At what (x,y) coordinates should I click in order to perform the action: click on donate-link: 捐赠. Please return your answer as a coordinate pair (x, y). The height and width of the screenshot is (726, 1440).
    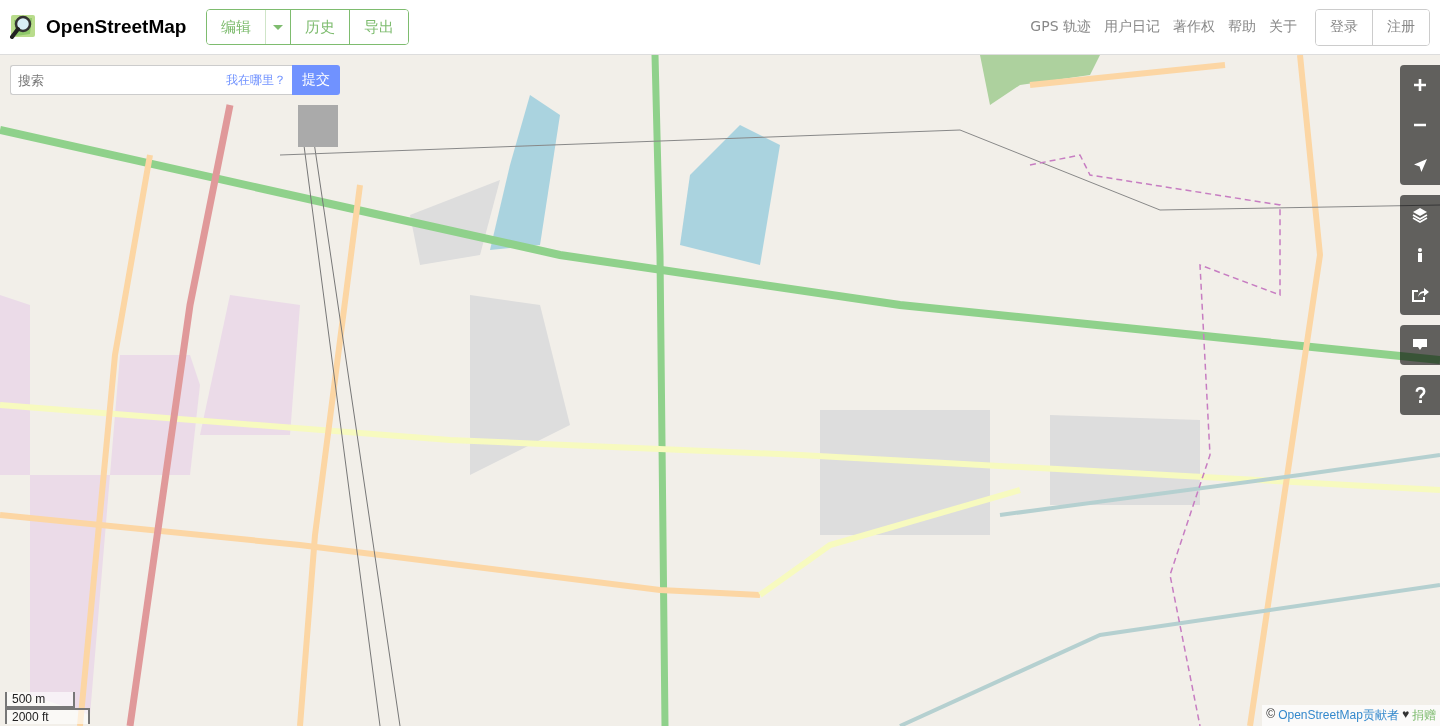
    Looking at the image, I should click on (1424, 715).